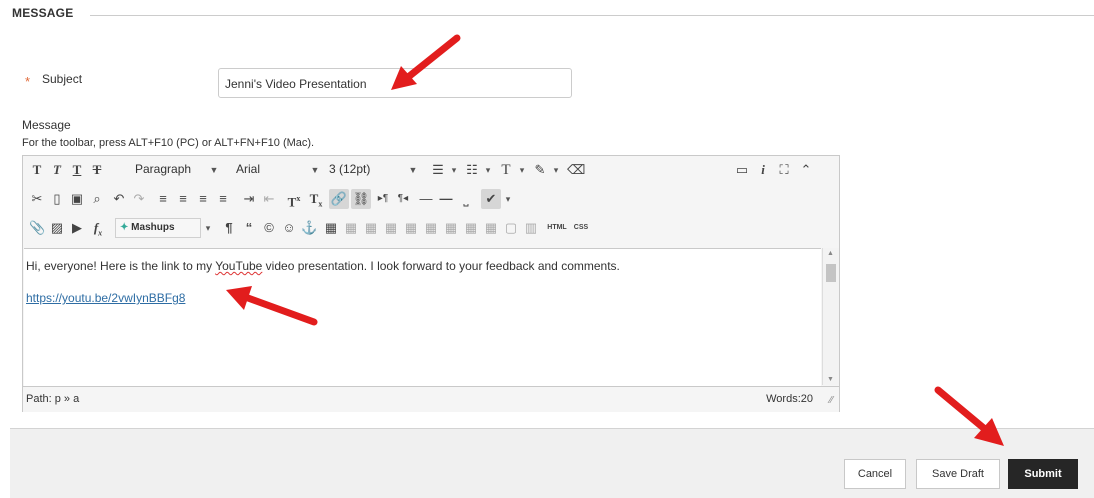 The width and height of the screenshot is (1094, 498). Describe the element at coordinates (351, 228) in the screenshot. I see `table-row-before-icon: ▦` at that location.